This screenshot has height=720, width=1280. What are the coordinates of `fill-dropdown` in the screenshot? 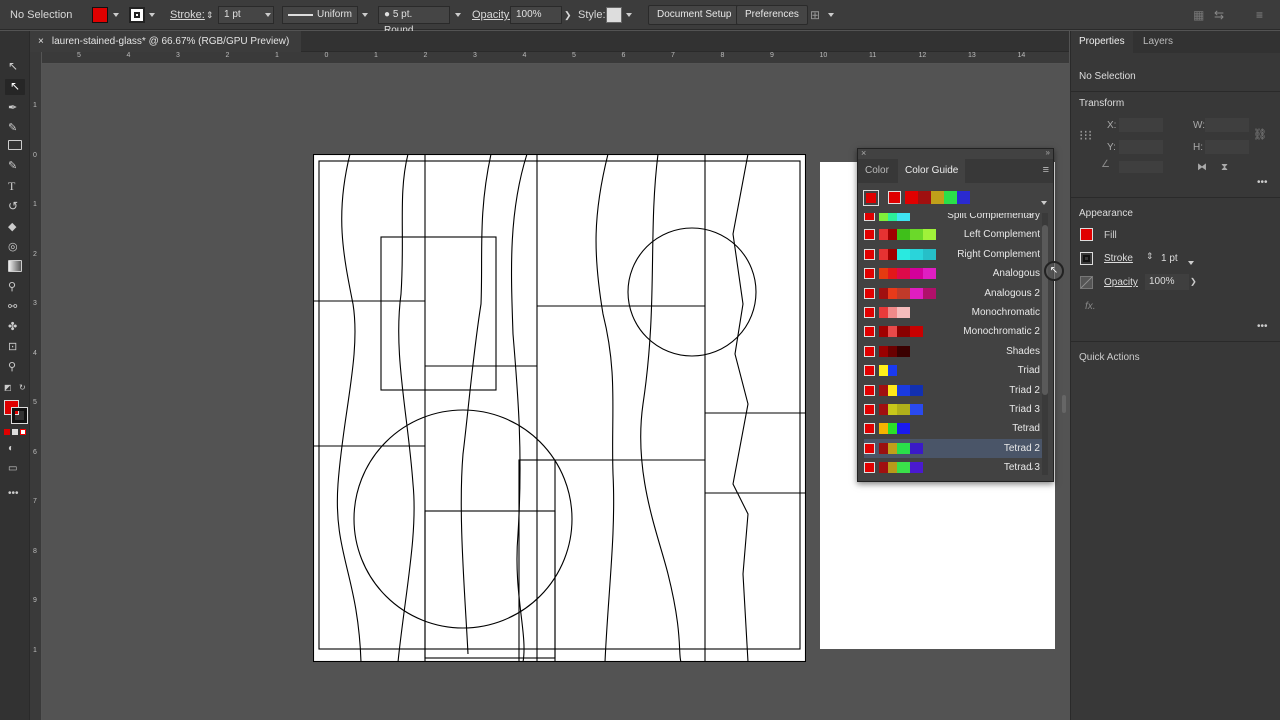 It's located at (116, 15).